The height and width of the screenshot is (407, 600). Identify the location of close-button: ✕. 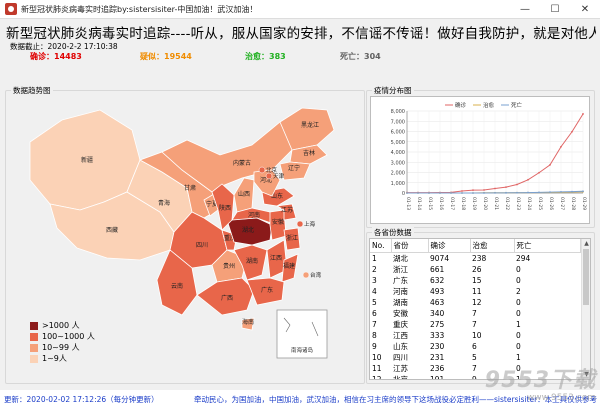
(585, 9).